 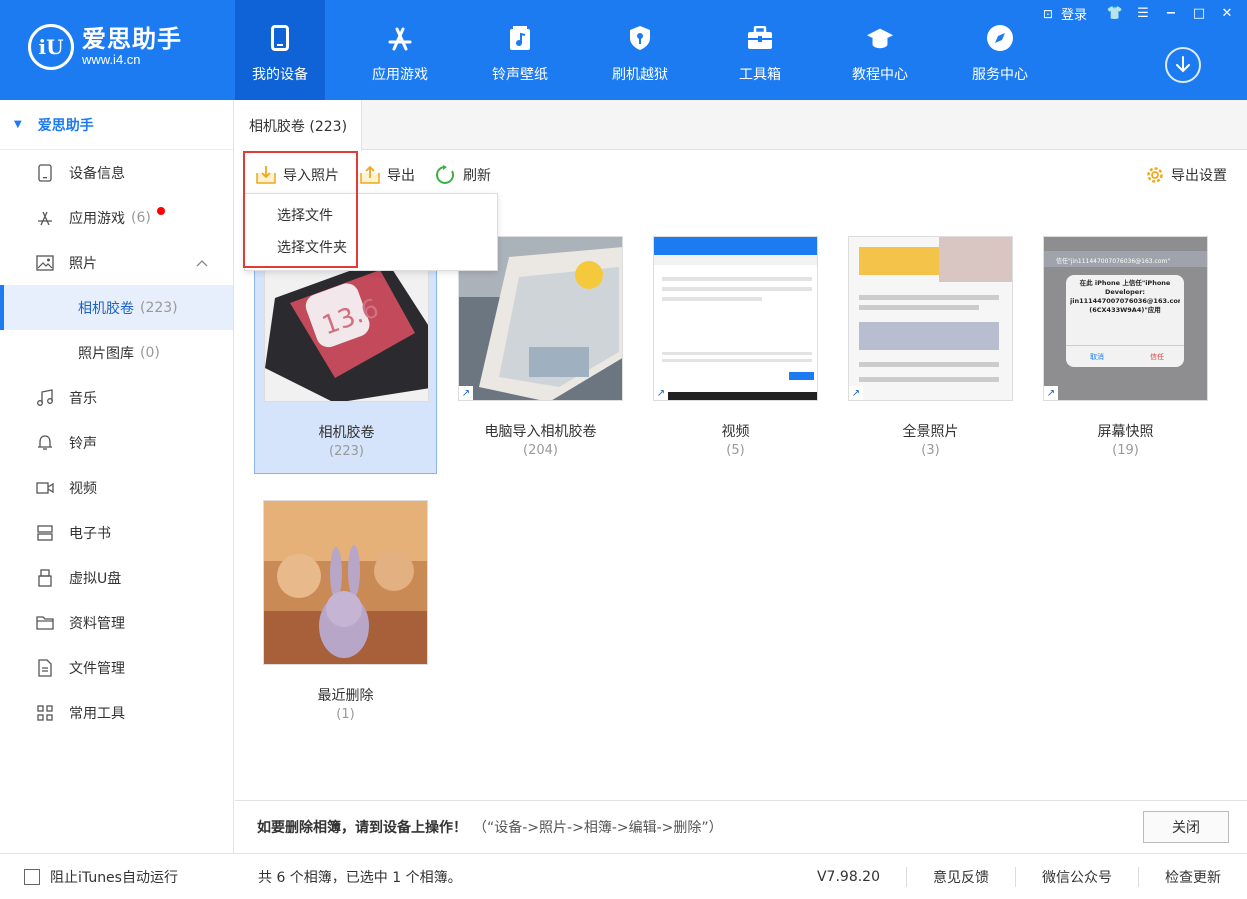 I want to click on album-name: 相机胶卷, so click(x=346, y=433).